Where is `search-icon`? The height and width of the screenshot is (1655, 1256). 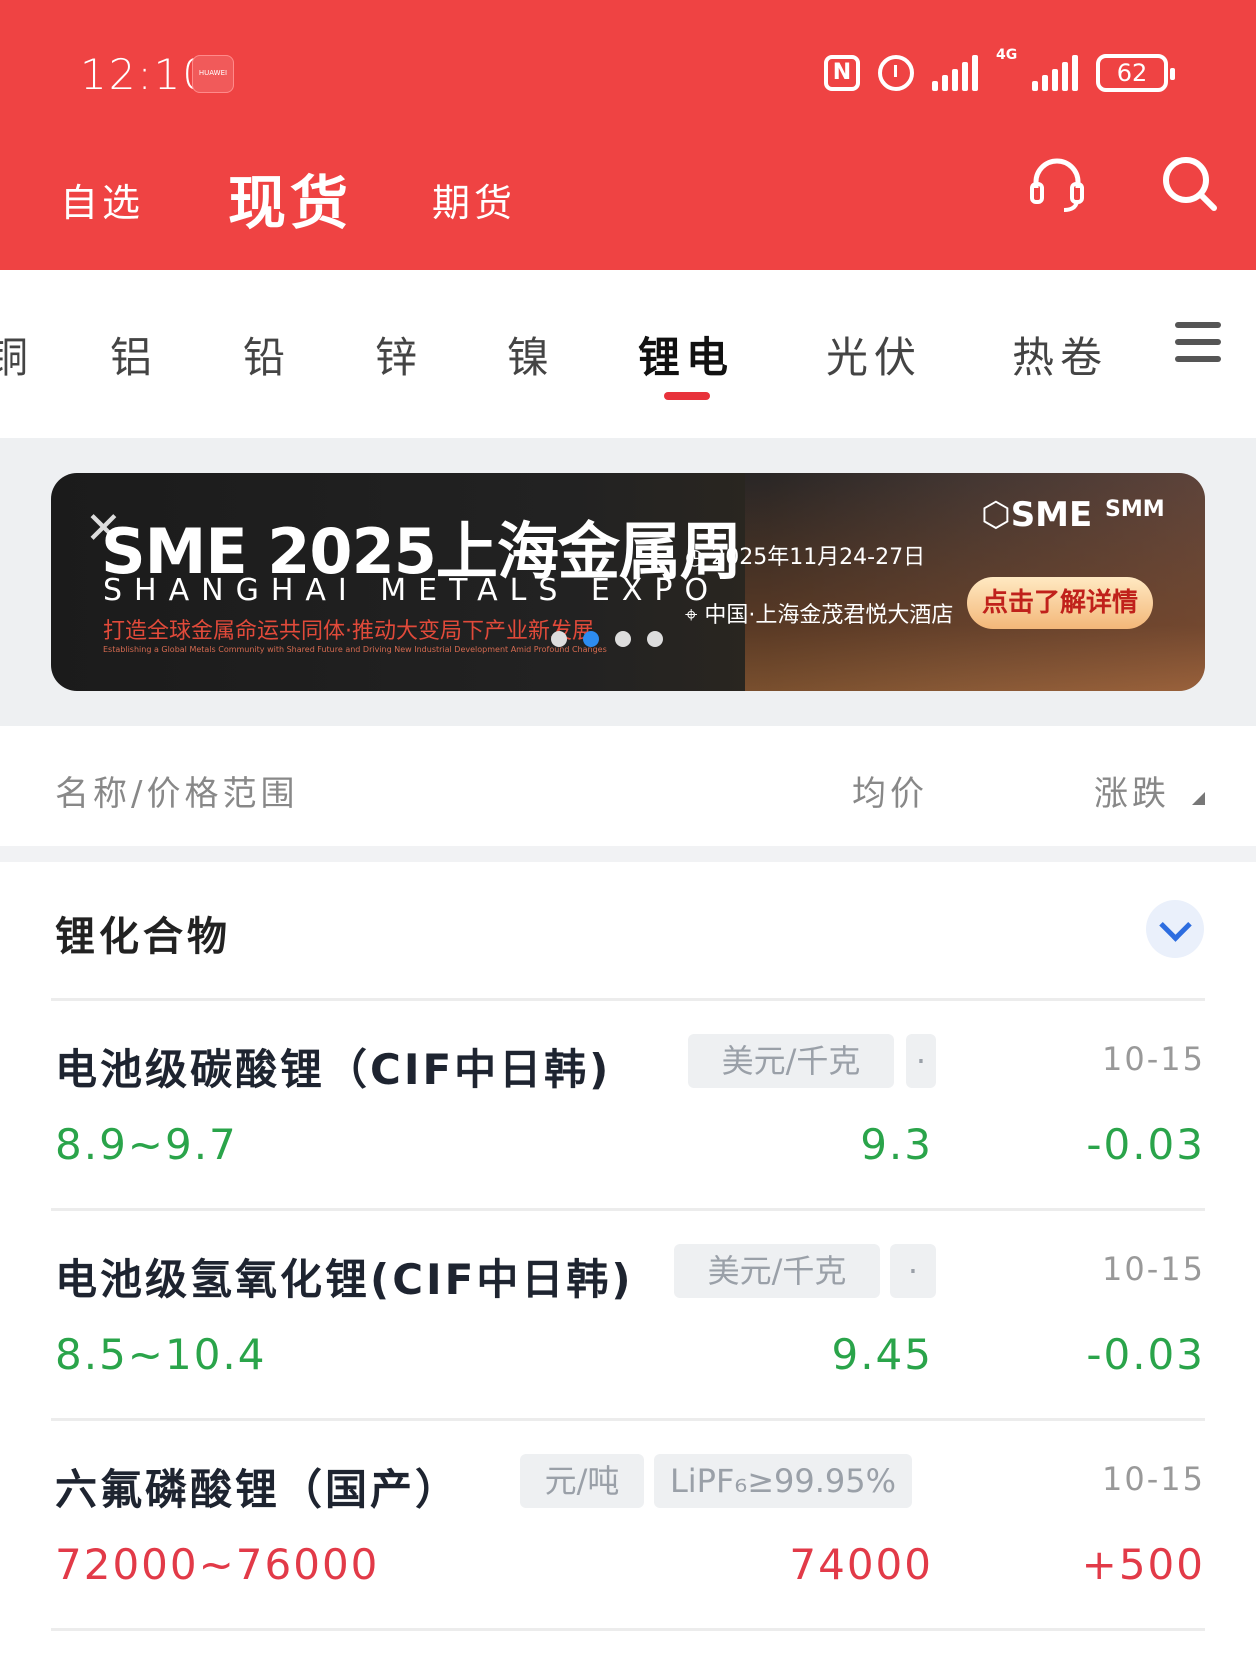
search-icon is located at coordinates (1190, 184).